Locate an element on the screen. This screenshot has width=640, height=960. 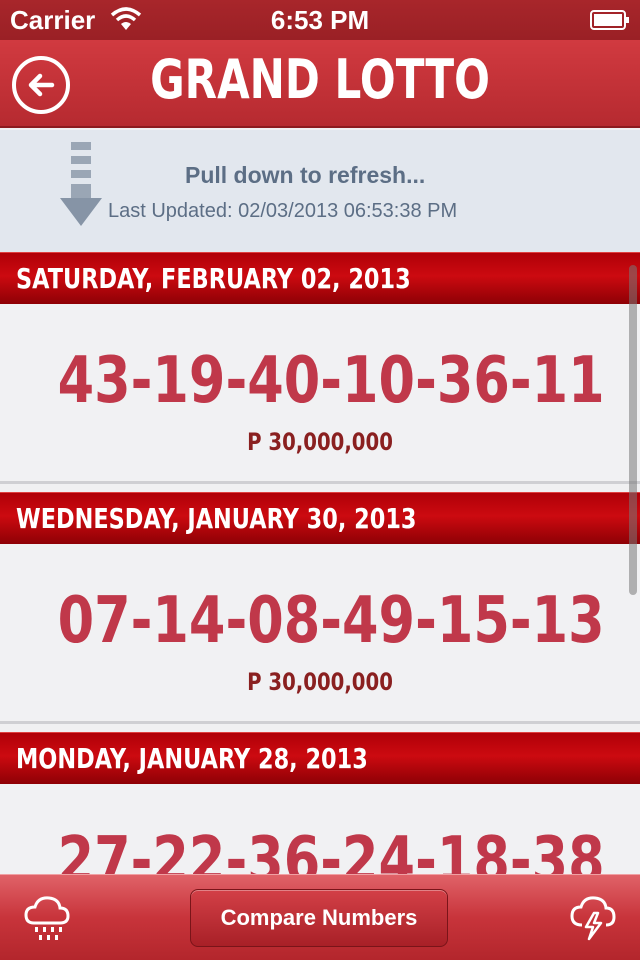
draw-date-header: SATURDAY, FEBRUARY 02, 2013 is located at coordinates (320, 278).